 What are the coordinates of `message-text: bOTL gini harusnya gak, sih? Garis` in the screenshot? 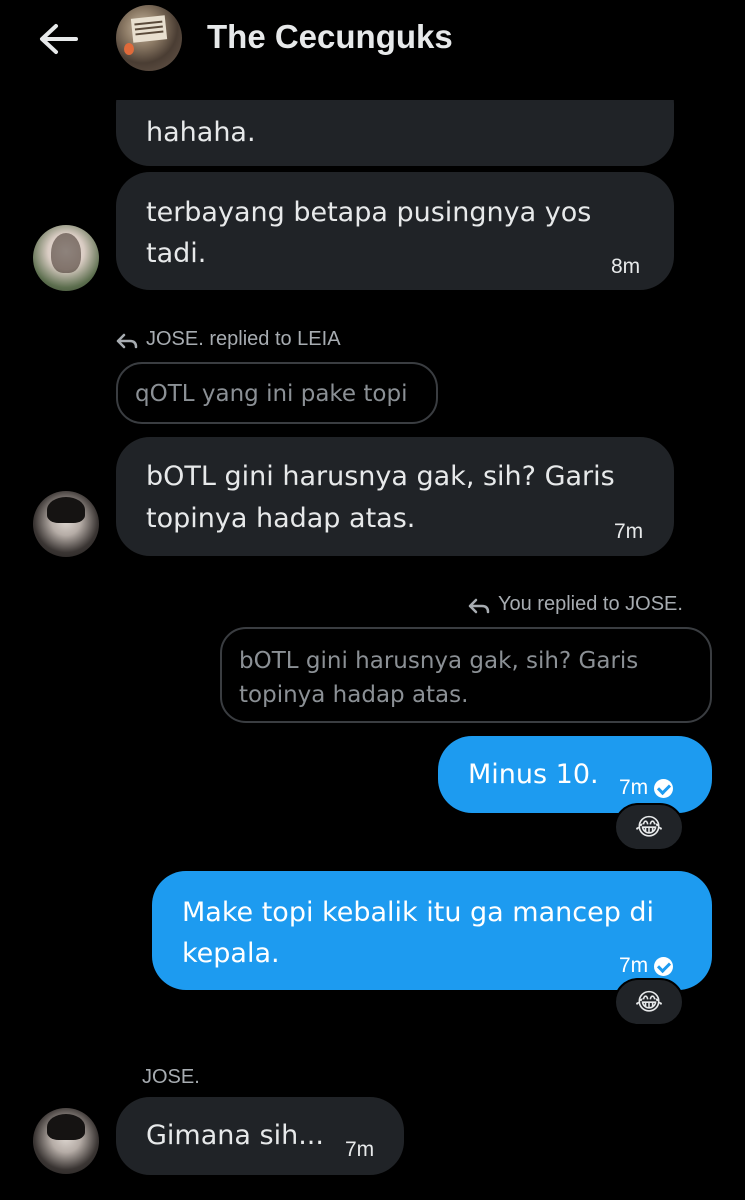 It's located at (380, 476).